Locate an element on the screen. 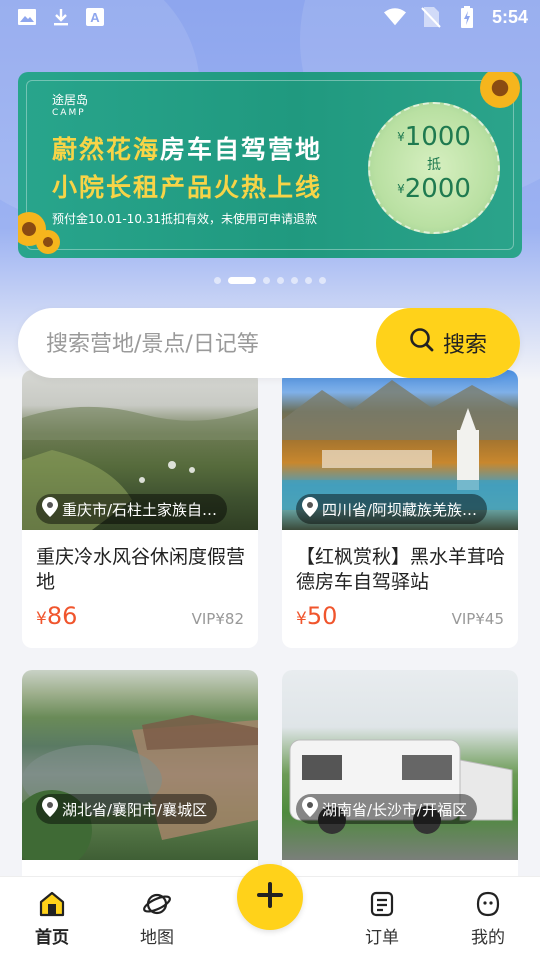  download-icon is located at coordinates (61, 17).